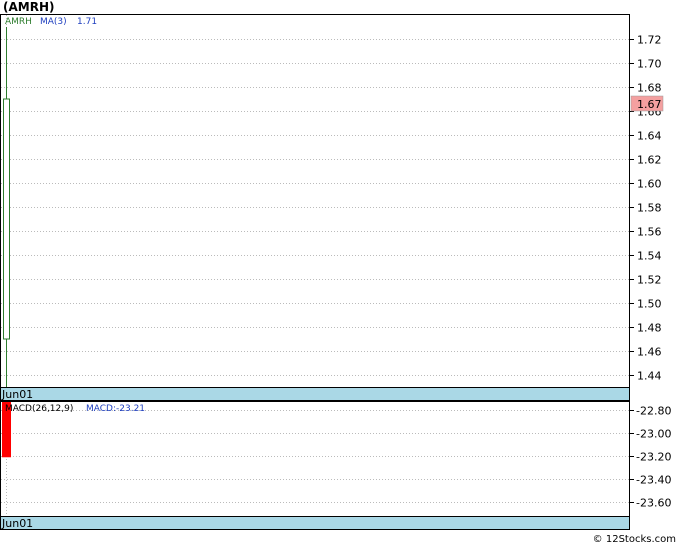 This screenshot has width=680, height=546. What do you see at coordinates (18, 22) in the screenshot?
I see `ticker-legend: AMRH` at bounding box center [18, 22].